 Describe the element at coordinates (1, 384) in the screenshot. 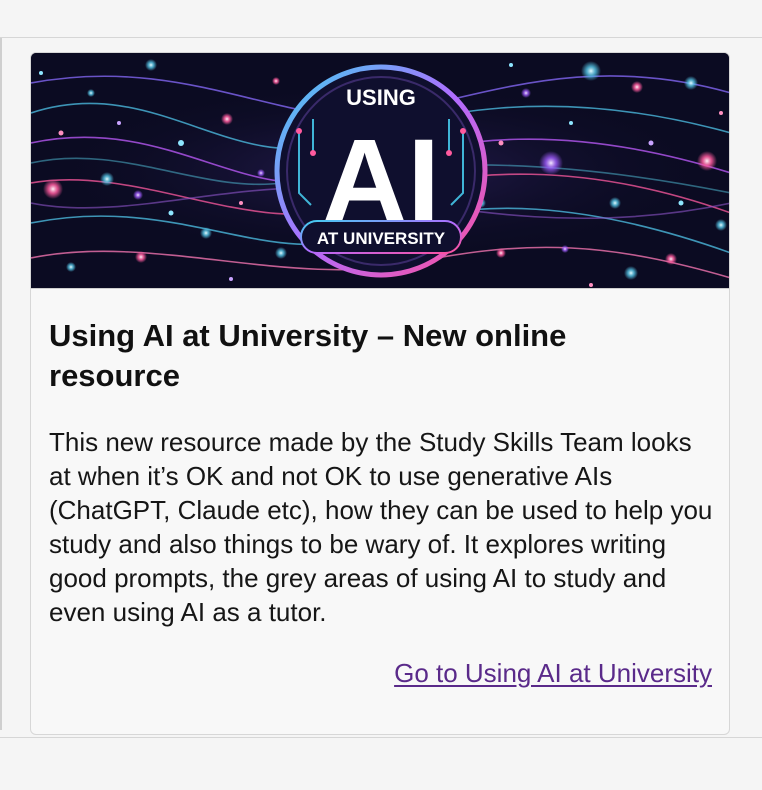

I see `previous-card-edge` at that location.